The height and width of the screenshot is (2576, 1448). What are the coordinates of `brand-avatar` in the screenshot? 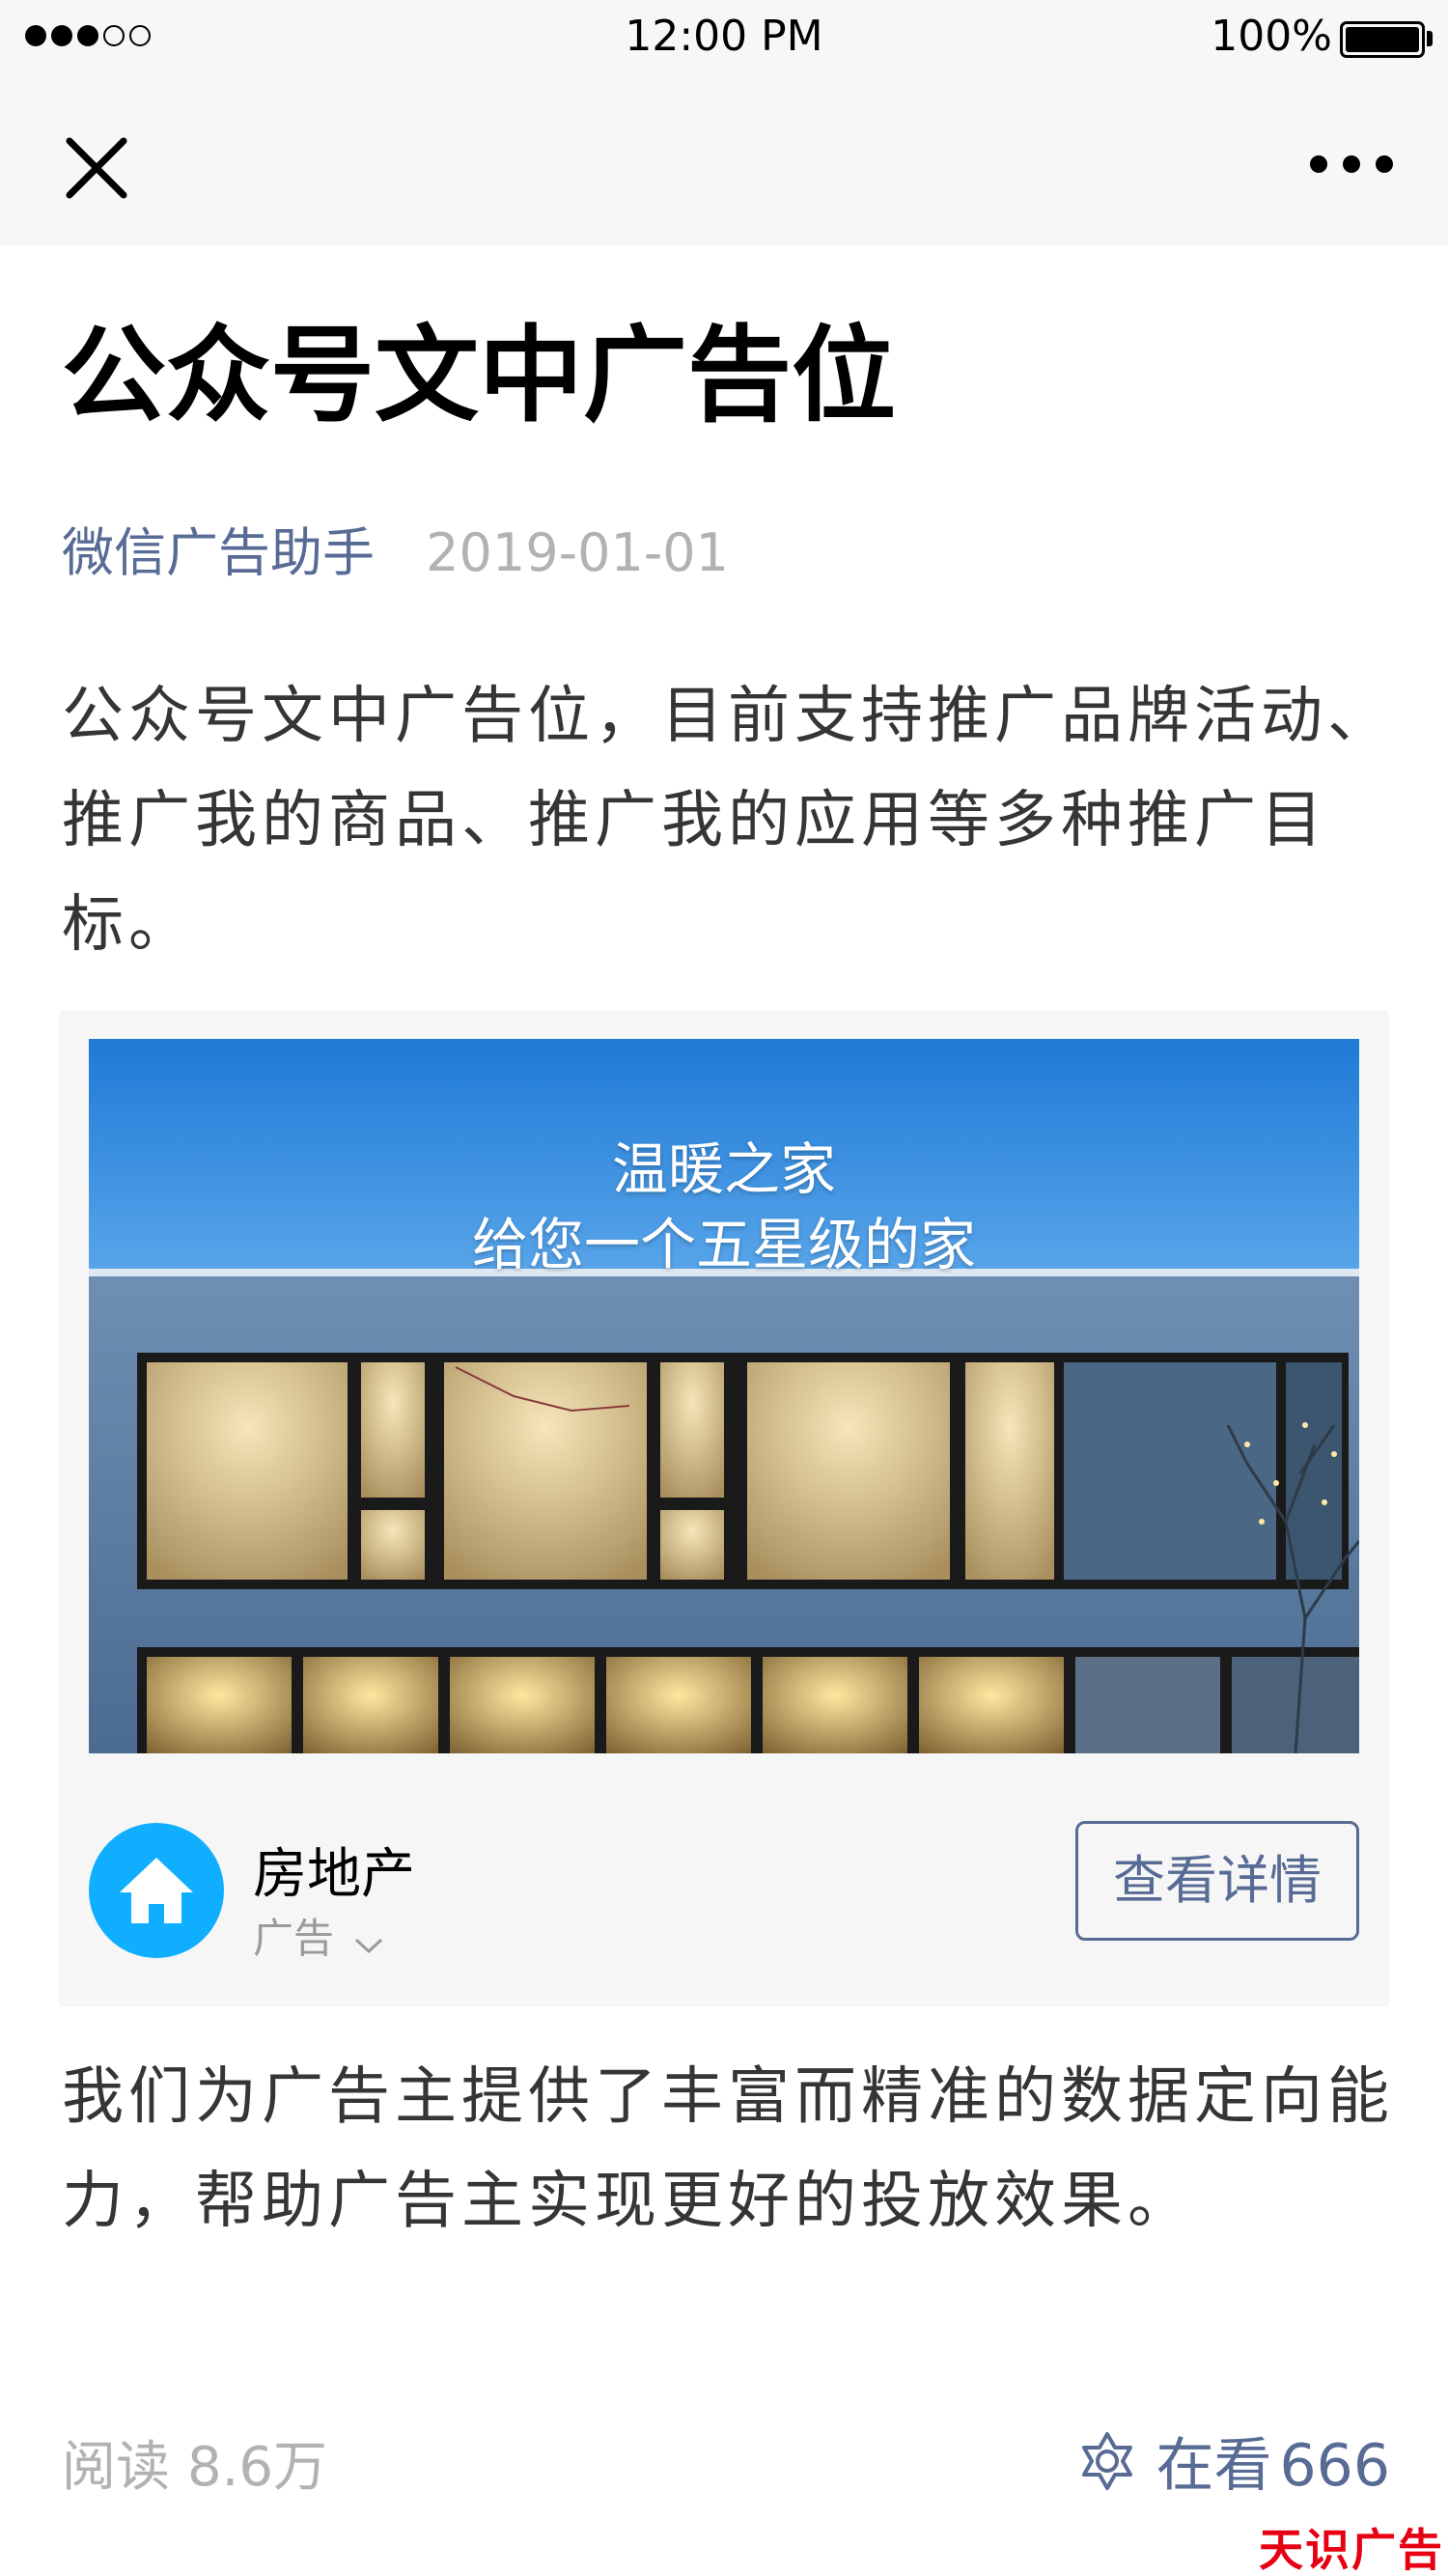 It's located at (156, 1891).